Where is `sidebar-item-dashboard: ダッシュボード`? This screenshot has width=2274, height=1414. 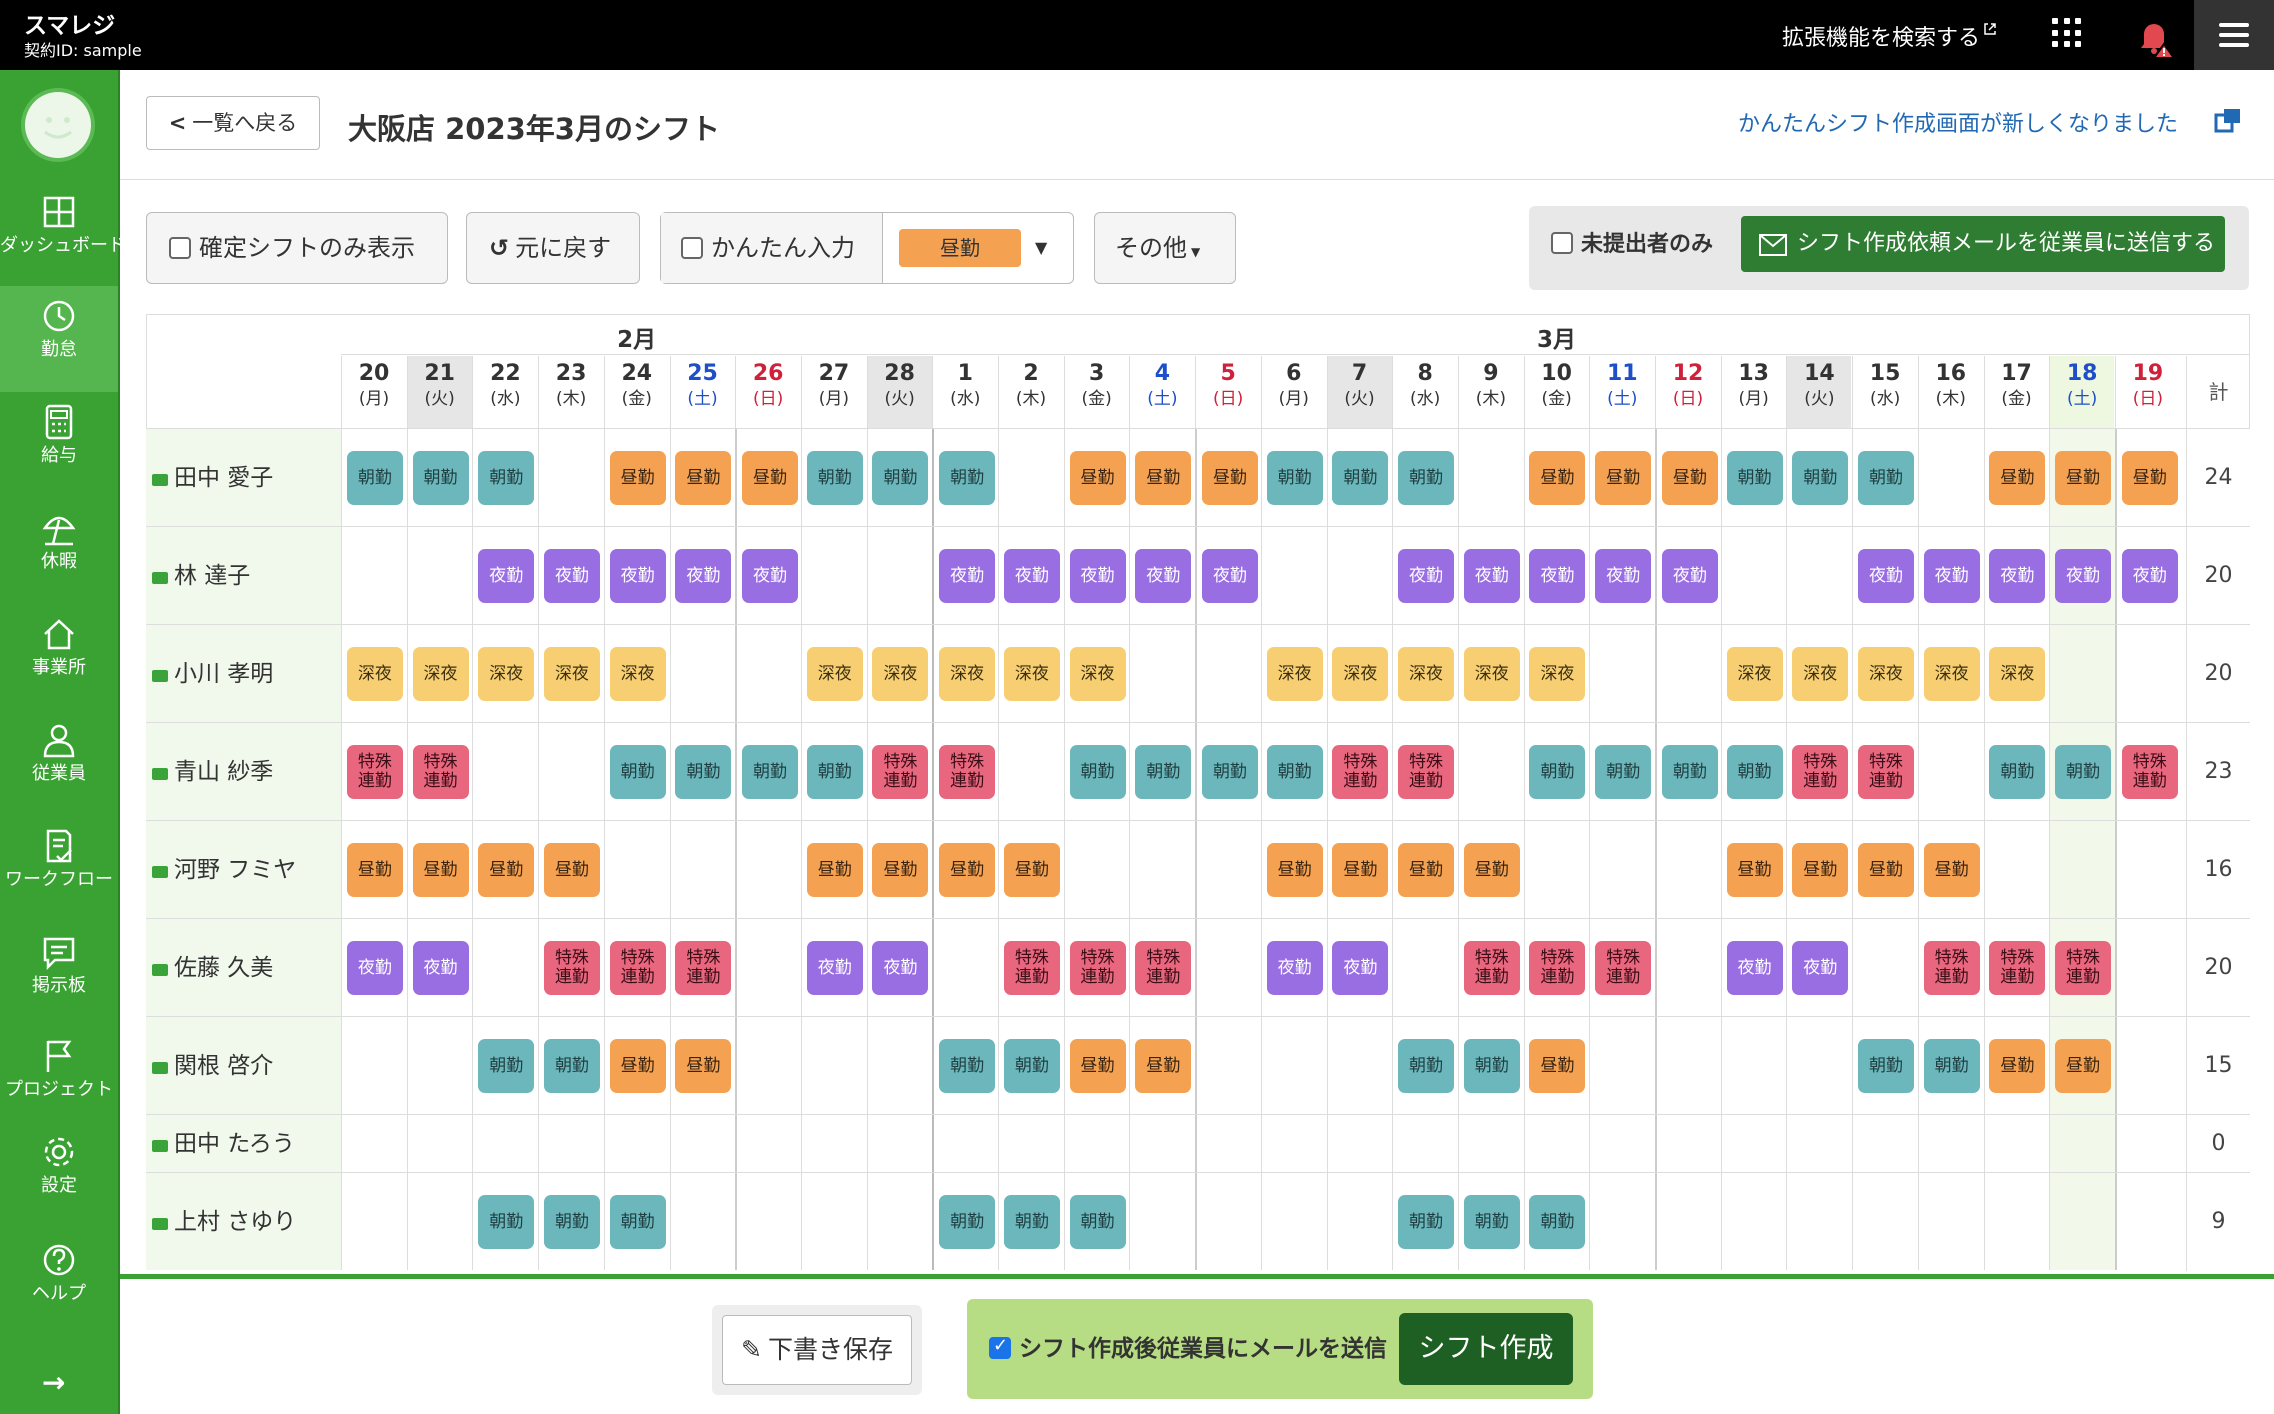 sidebar-item-dashboard: ダッシュボード is located at coordinates (63, 235).